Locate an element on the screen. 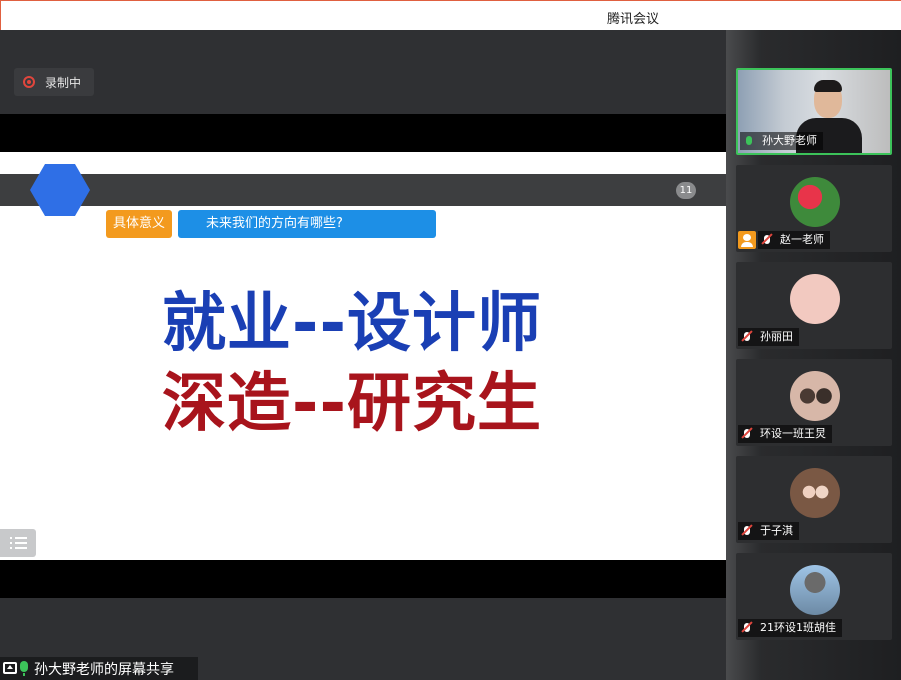 The width and height of the screenshot is (901, 680). participant-name: 环设一班王炅 is located at coordinates (785, 434).